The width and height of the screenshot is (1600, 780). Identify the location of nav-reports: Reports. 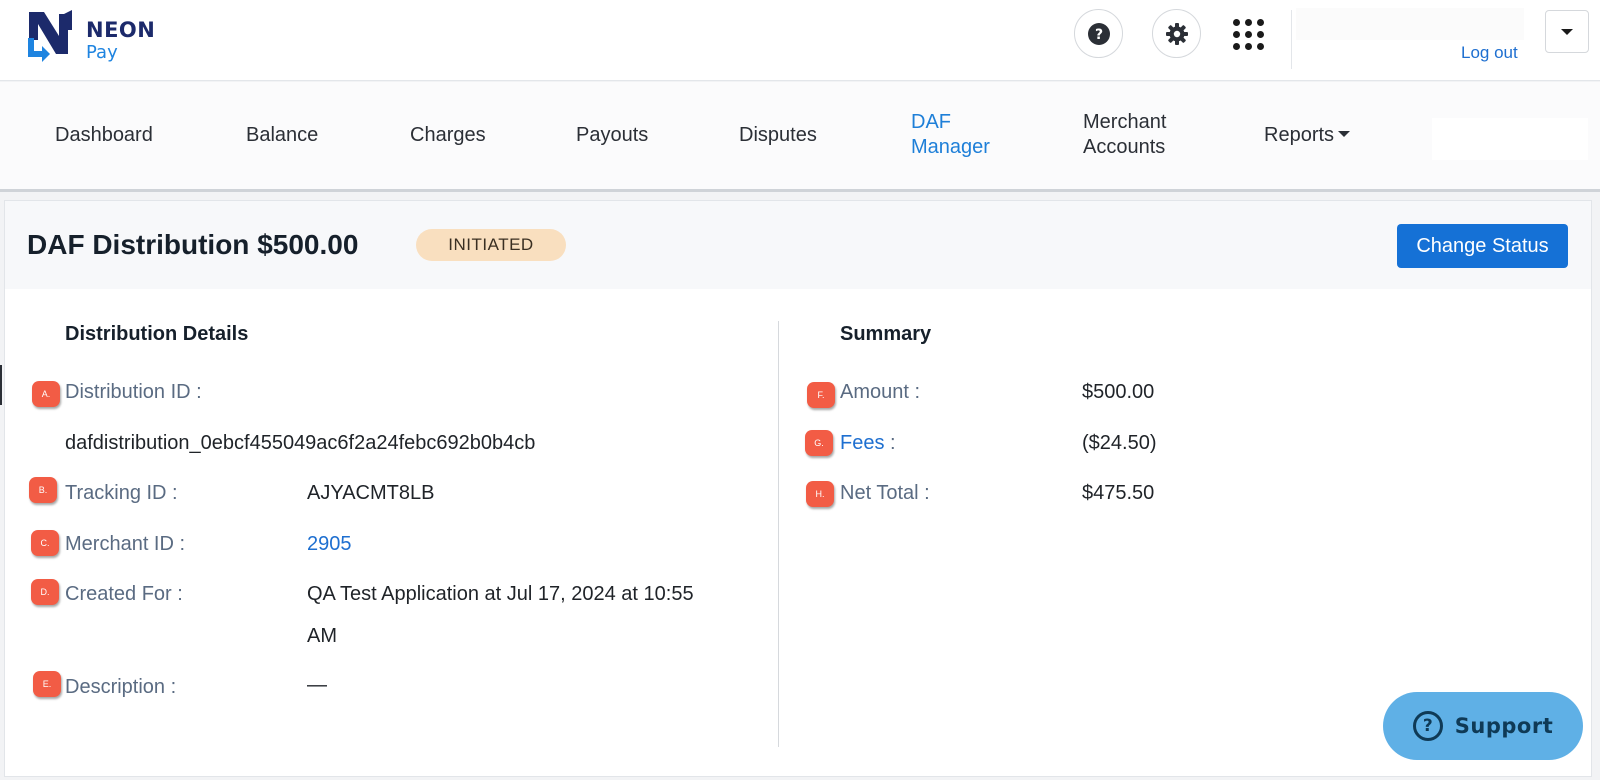
(1307, 135).